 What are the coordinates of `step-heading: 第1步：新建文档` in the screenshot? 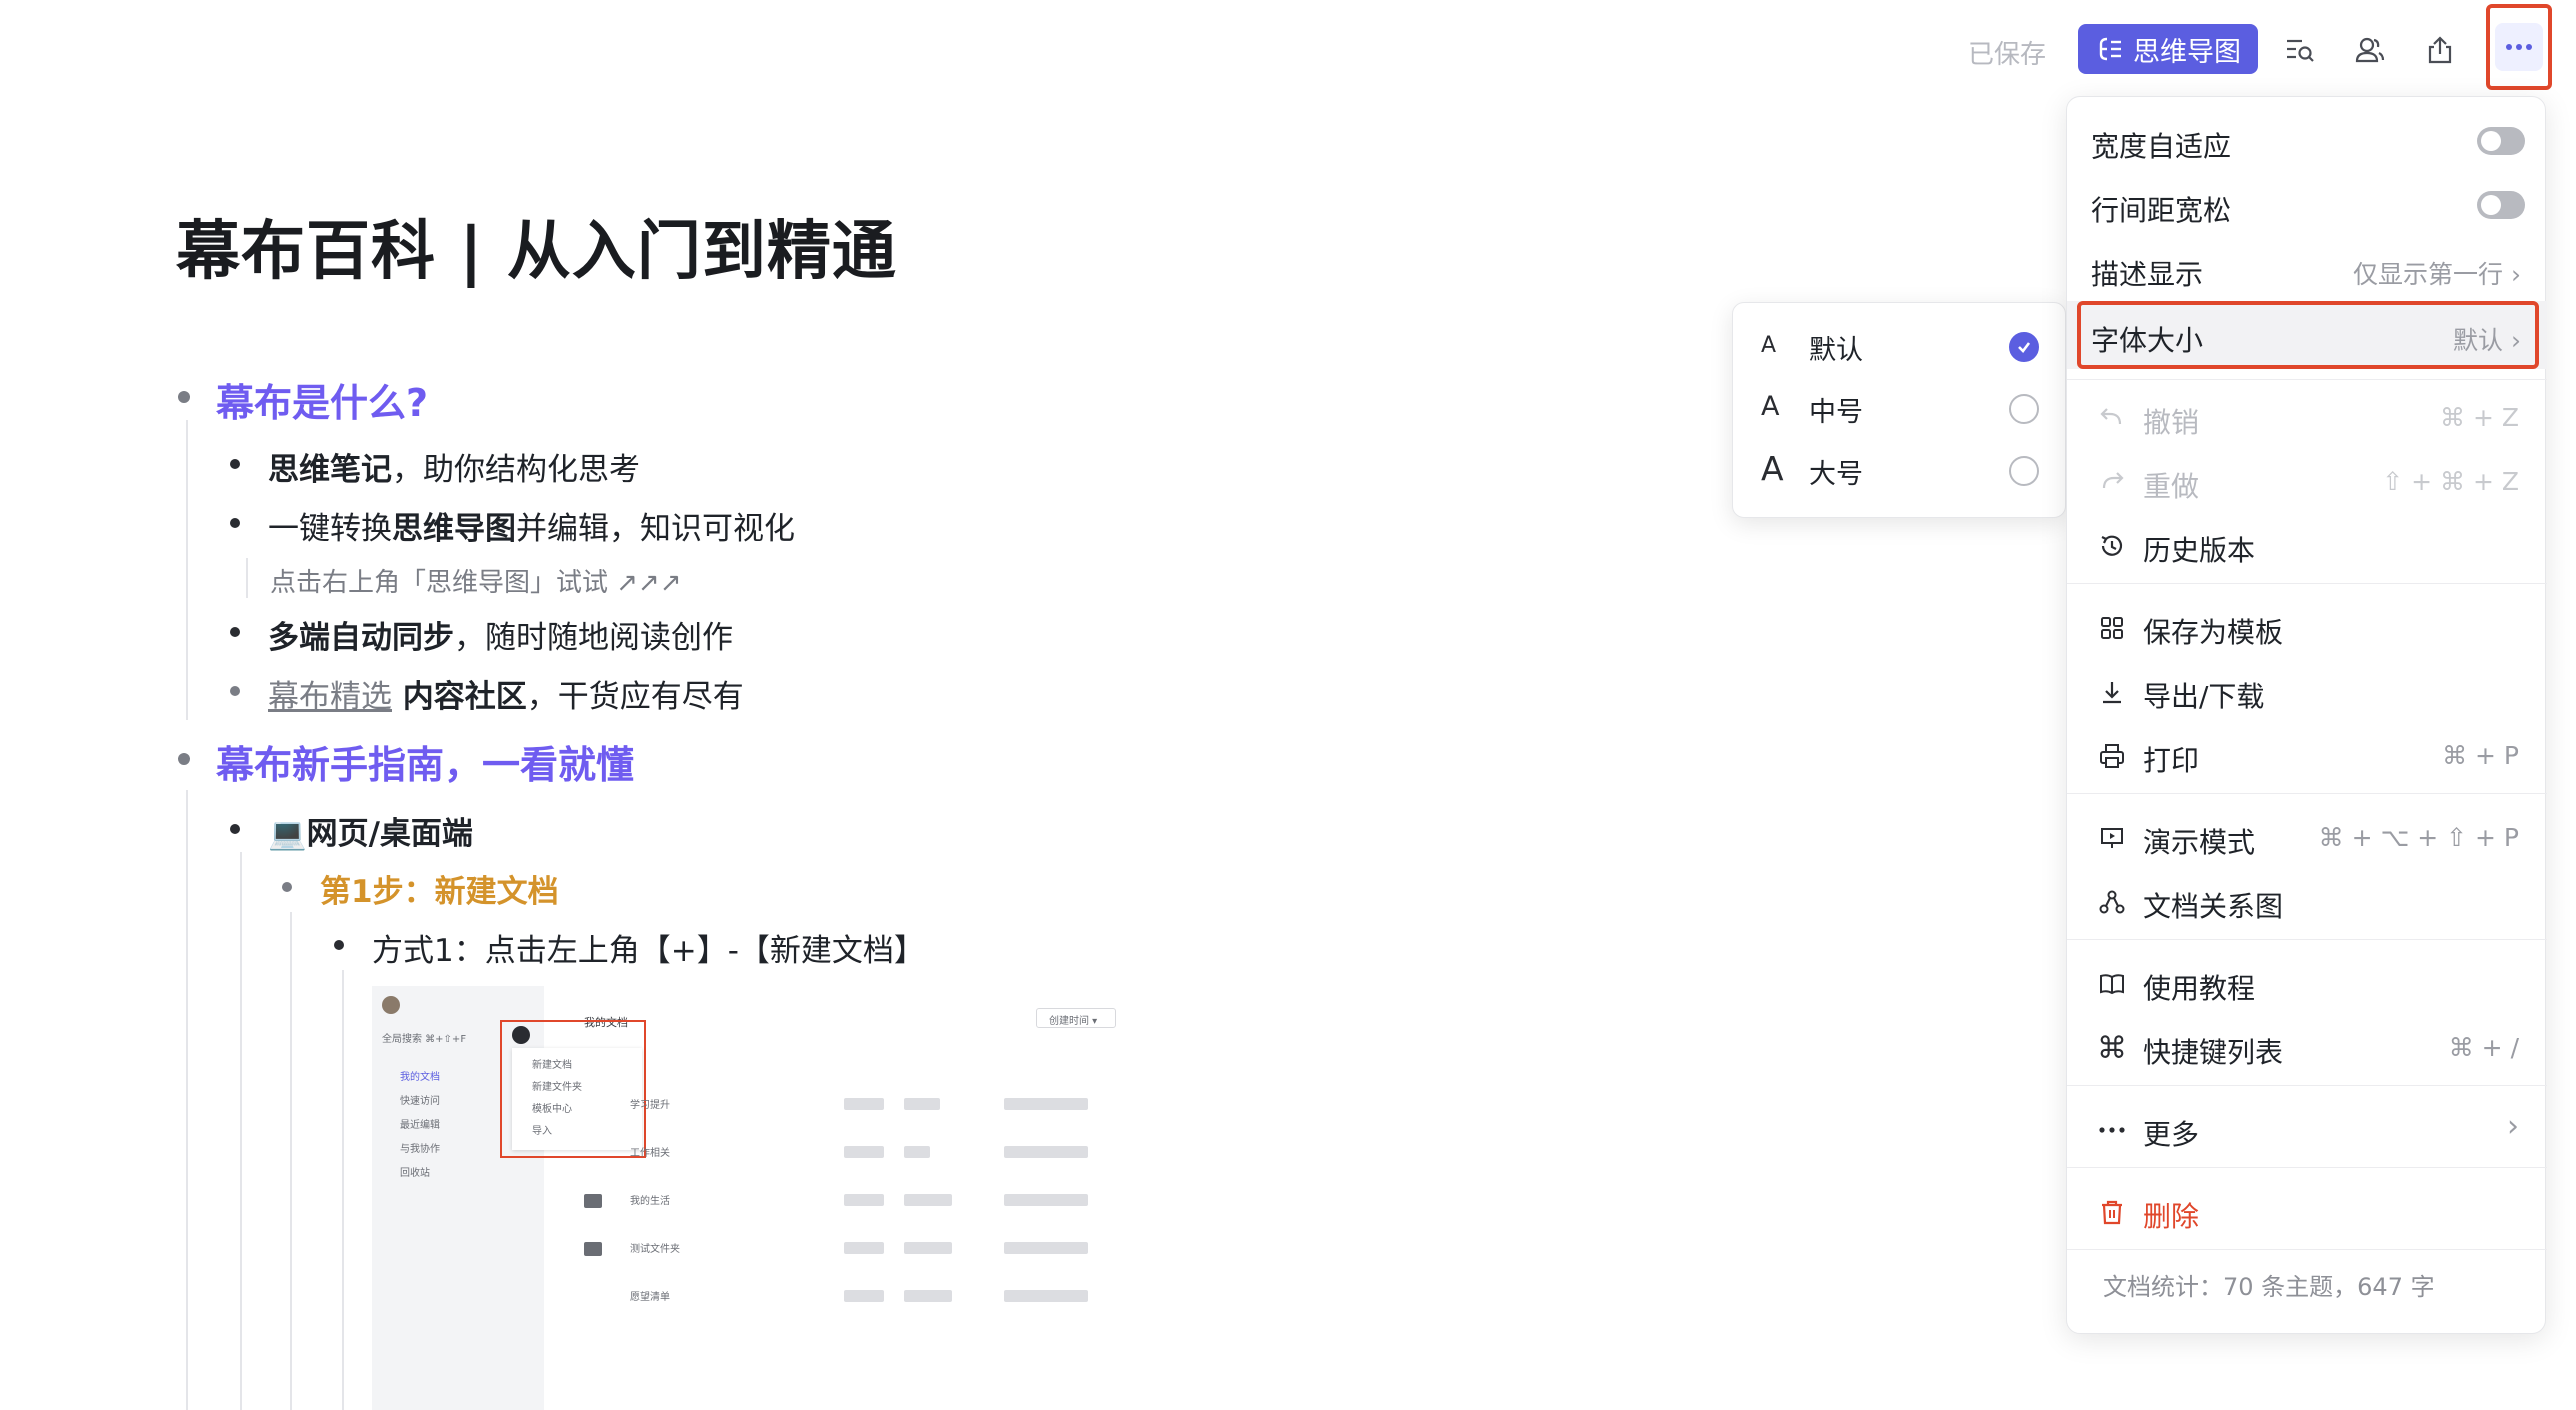 It's located at (439, 888).